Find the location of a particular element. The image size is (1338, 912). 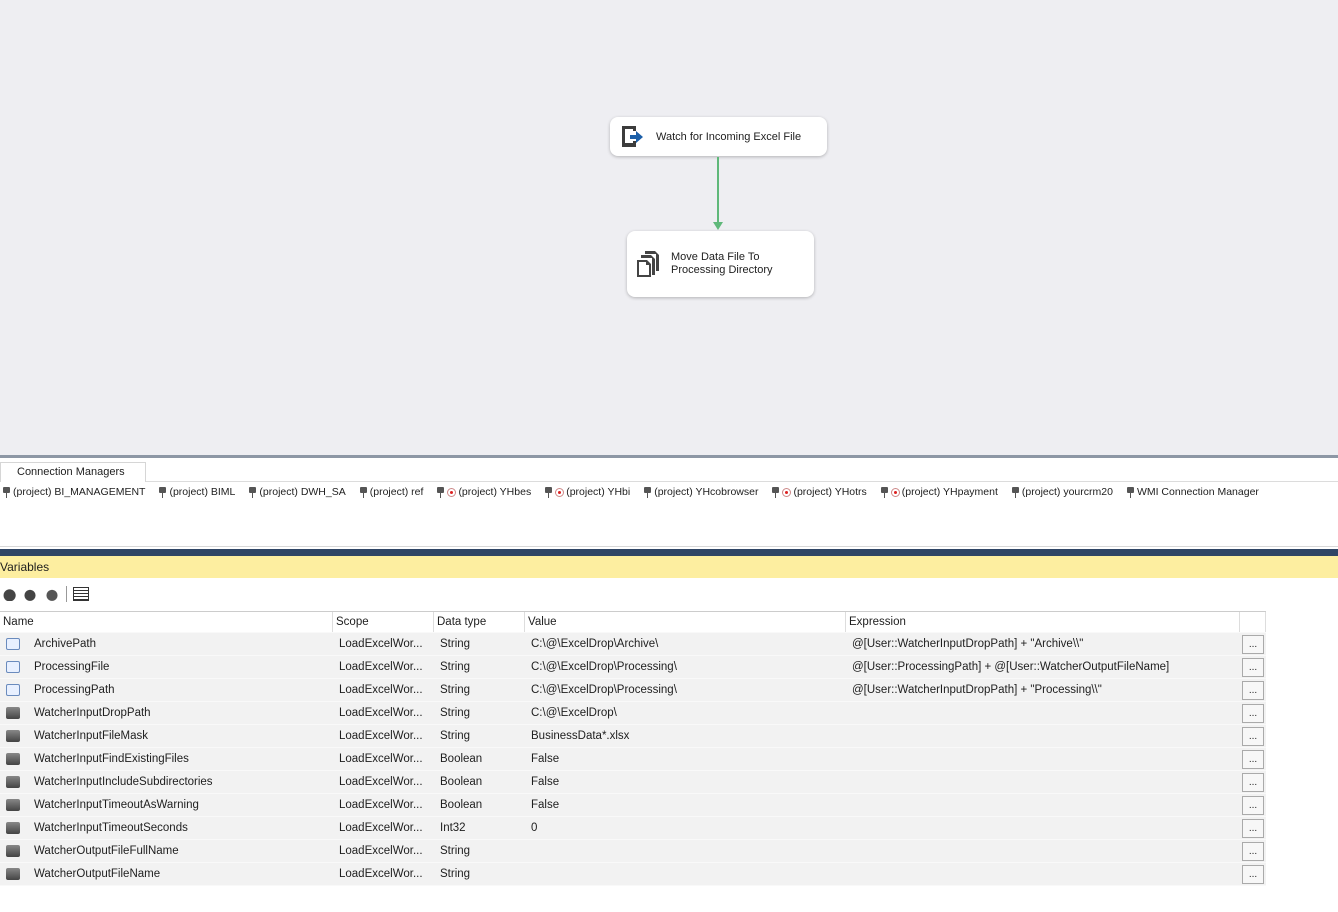

column-header-data-type: Data type is located at coordinates (479, 622).